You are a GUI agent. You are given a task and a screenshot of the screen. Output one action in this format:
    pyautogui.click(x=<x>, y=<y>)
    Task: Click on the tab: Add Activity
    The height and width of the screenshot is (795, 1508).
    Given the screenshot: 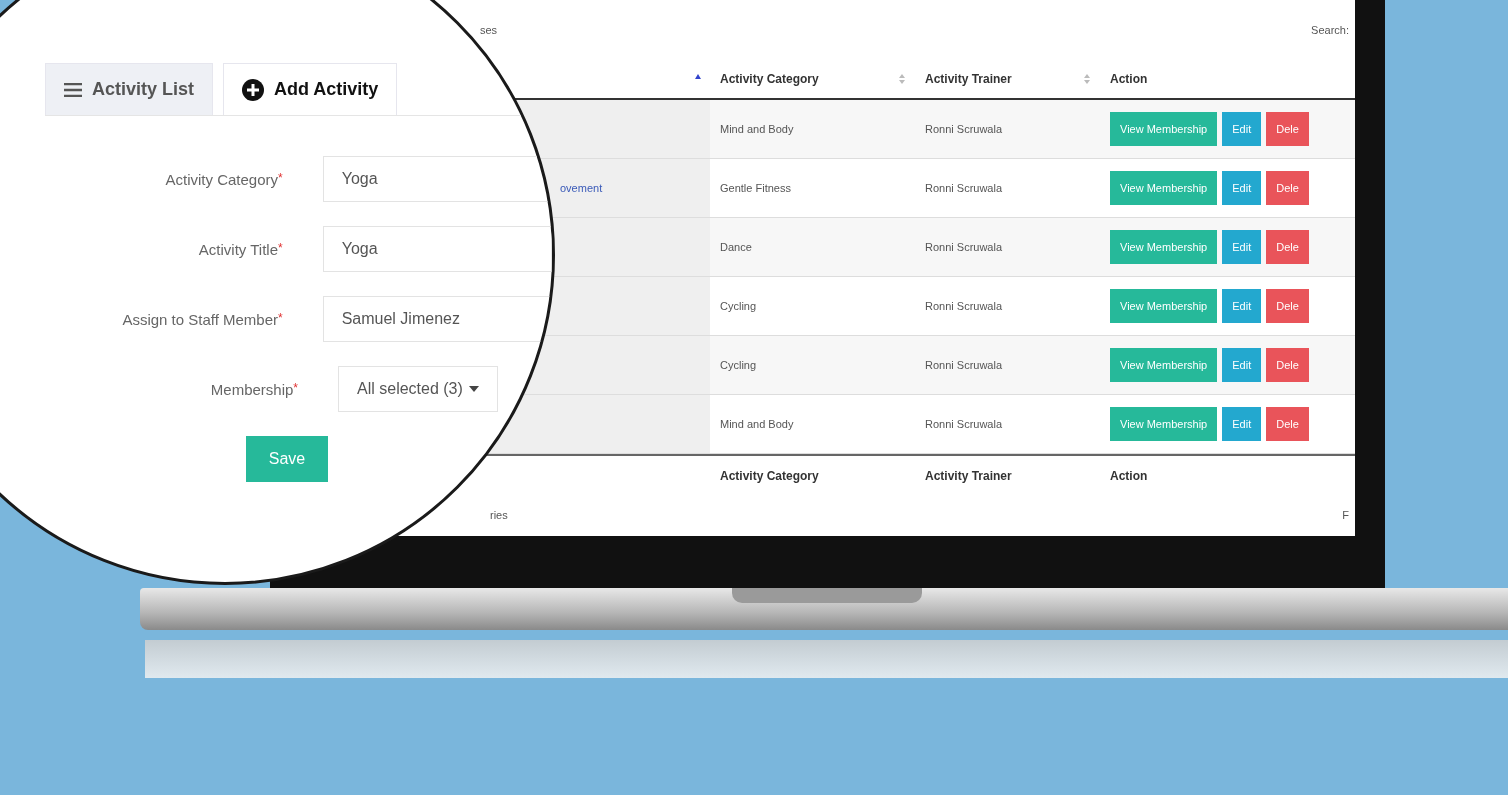 What is the action you would take?
    pyautogui.click(x=310, y=89)
    